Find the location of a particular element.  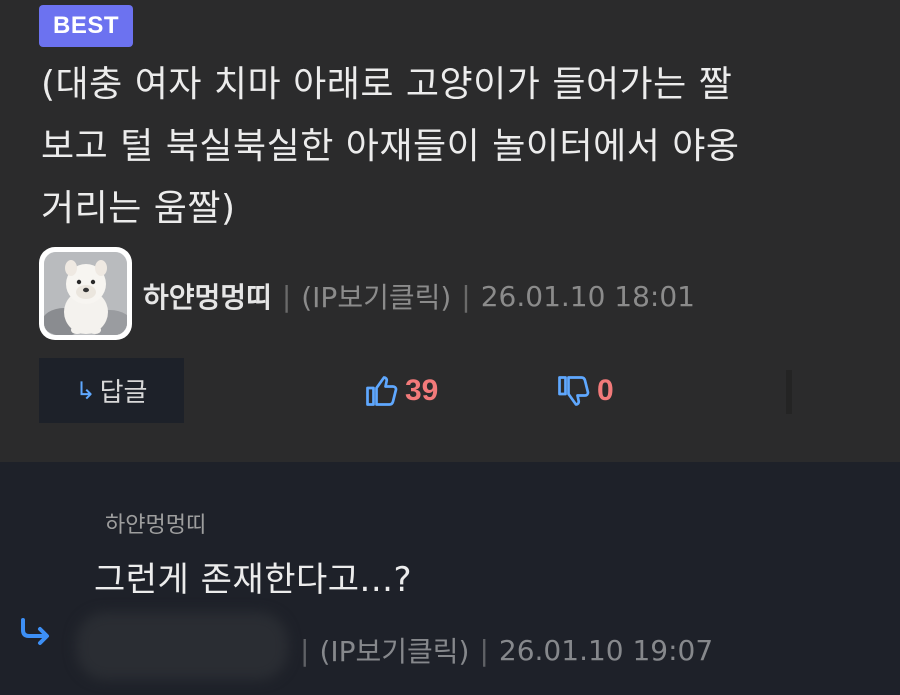

avatar is located at coordinates (85, 293).